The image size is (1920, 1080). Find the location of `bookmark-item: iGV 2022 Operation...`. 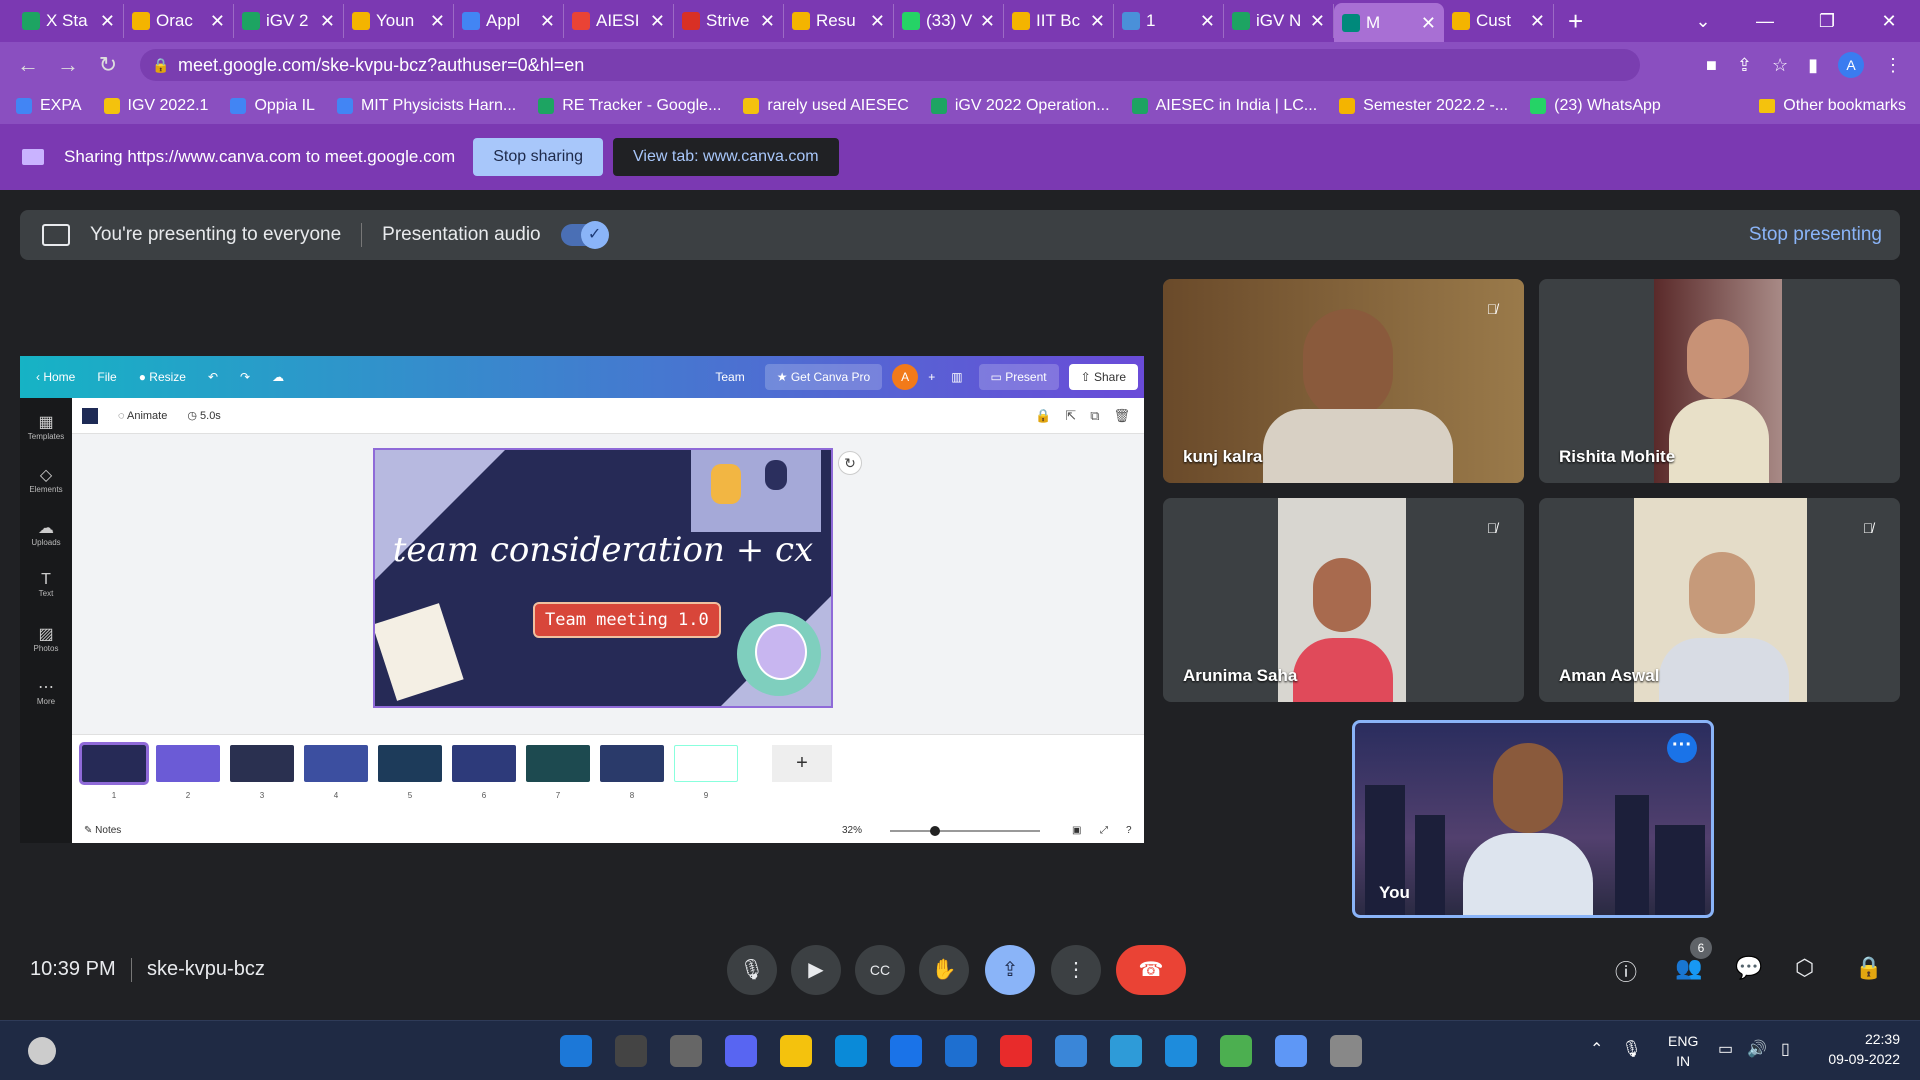

bookmark-item: iGV 2022 Operation... is located at coordinates (1020, 106).